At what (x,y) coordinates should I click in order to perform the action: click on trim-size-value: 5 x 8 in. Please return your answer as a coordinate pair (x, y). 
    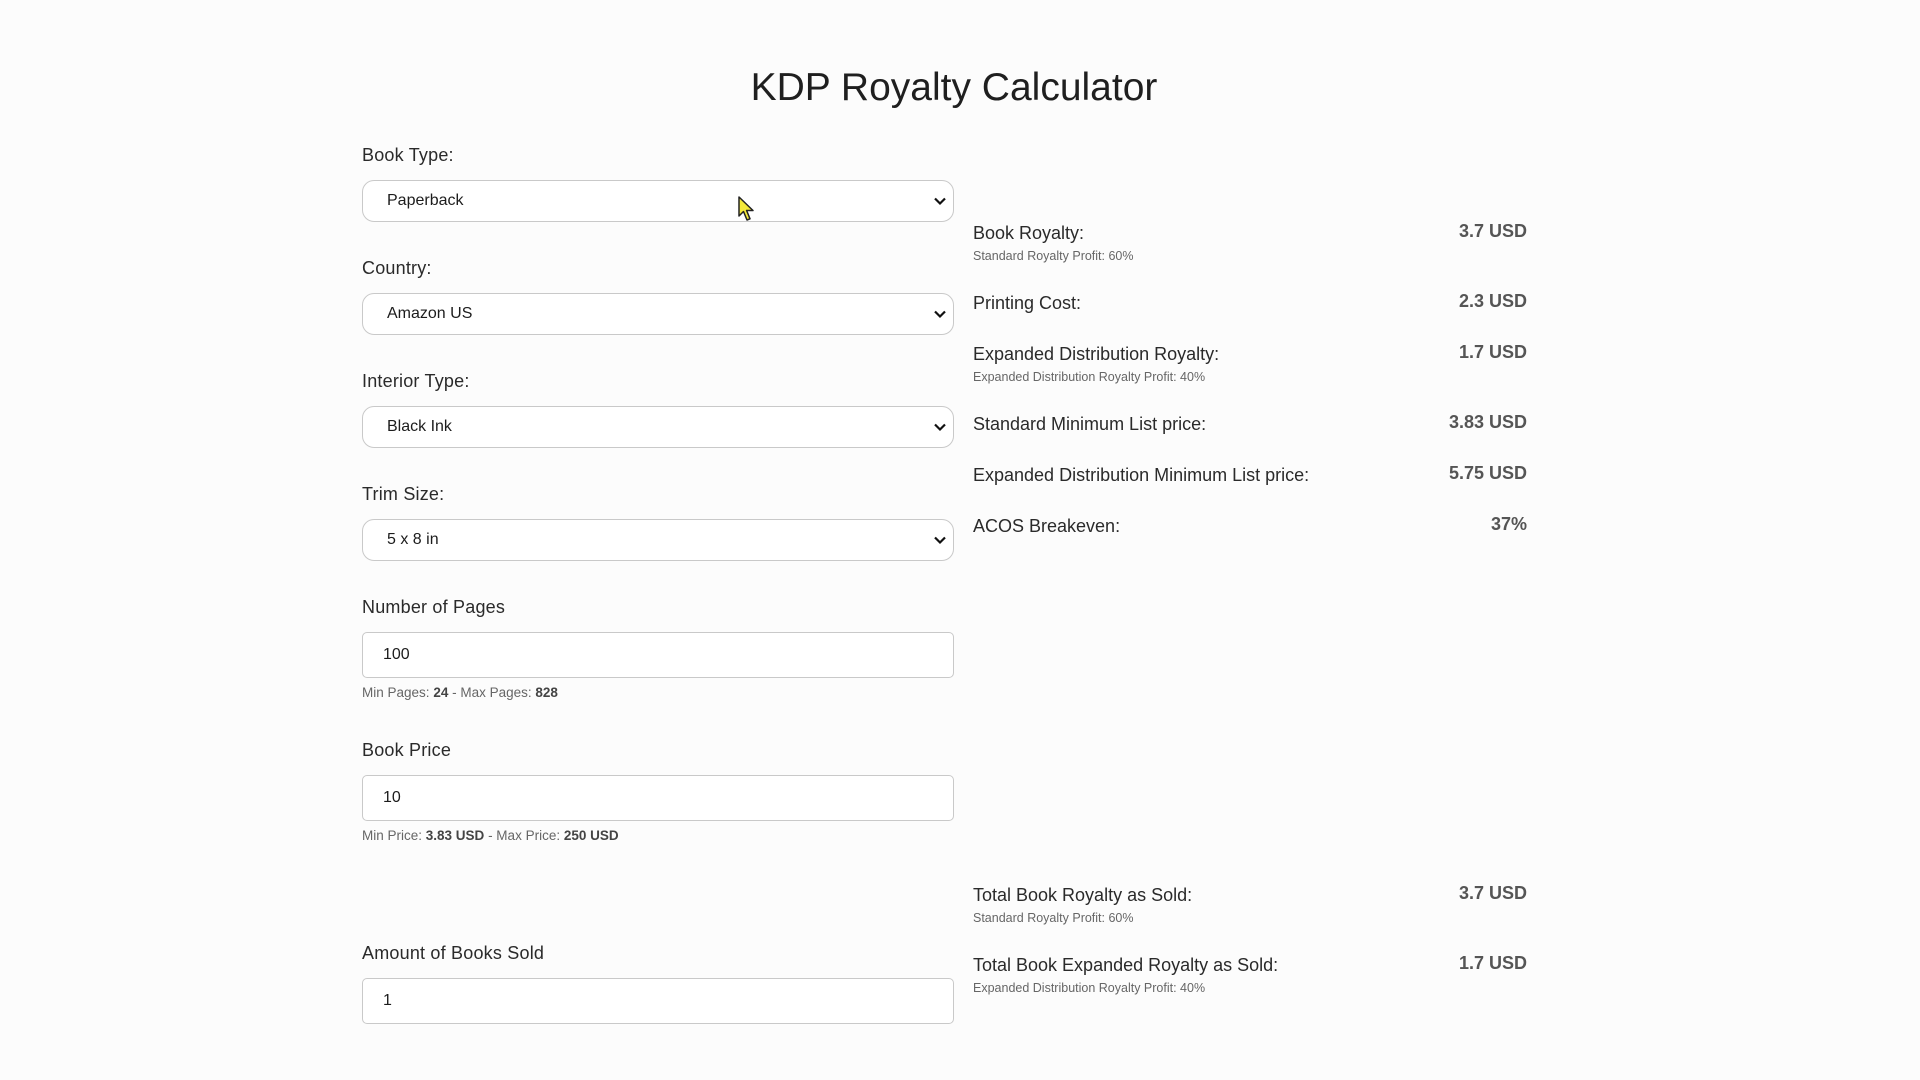
    Looking at the image, I should click on (413, 539).